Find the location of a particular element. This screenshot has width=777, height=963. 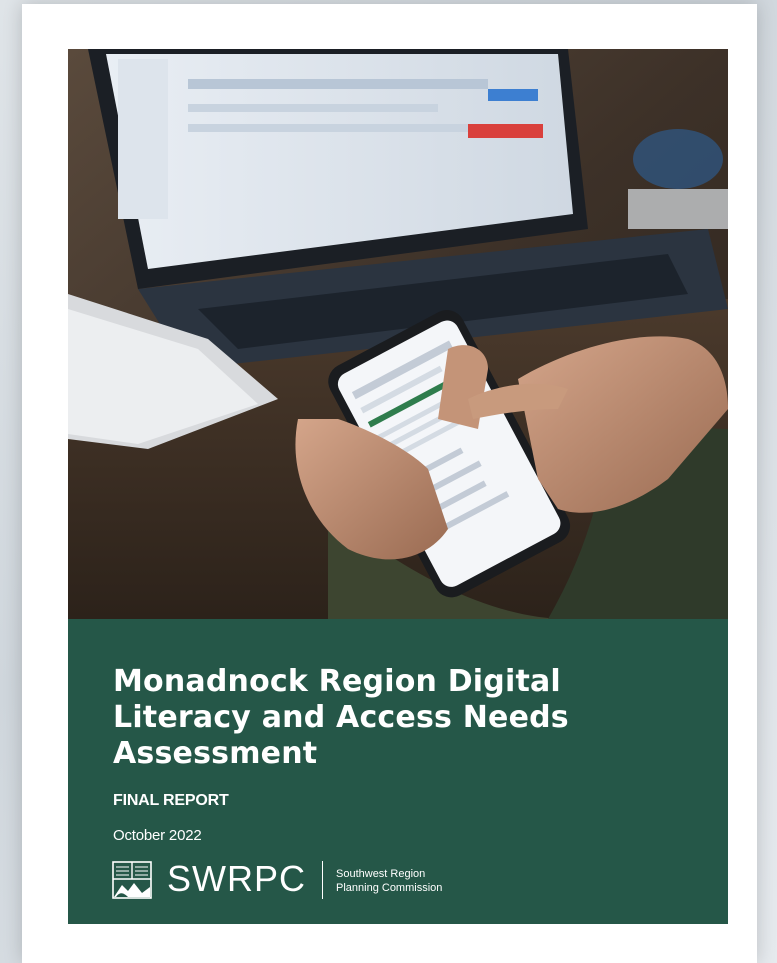

organization-name: Southwest Region Planning Commission is located at coordinates (389, 881).